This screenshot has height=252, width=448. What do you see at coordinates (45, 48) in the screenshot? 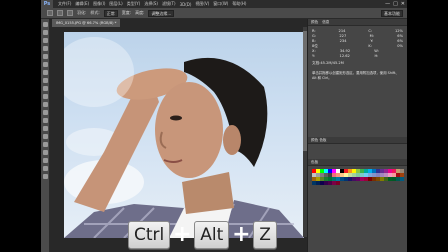
I see `quick-select-tool-icon` at bounding box center [45, 48].